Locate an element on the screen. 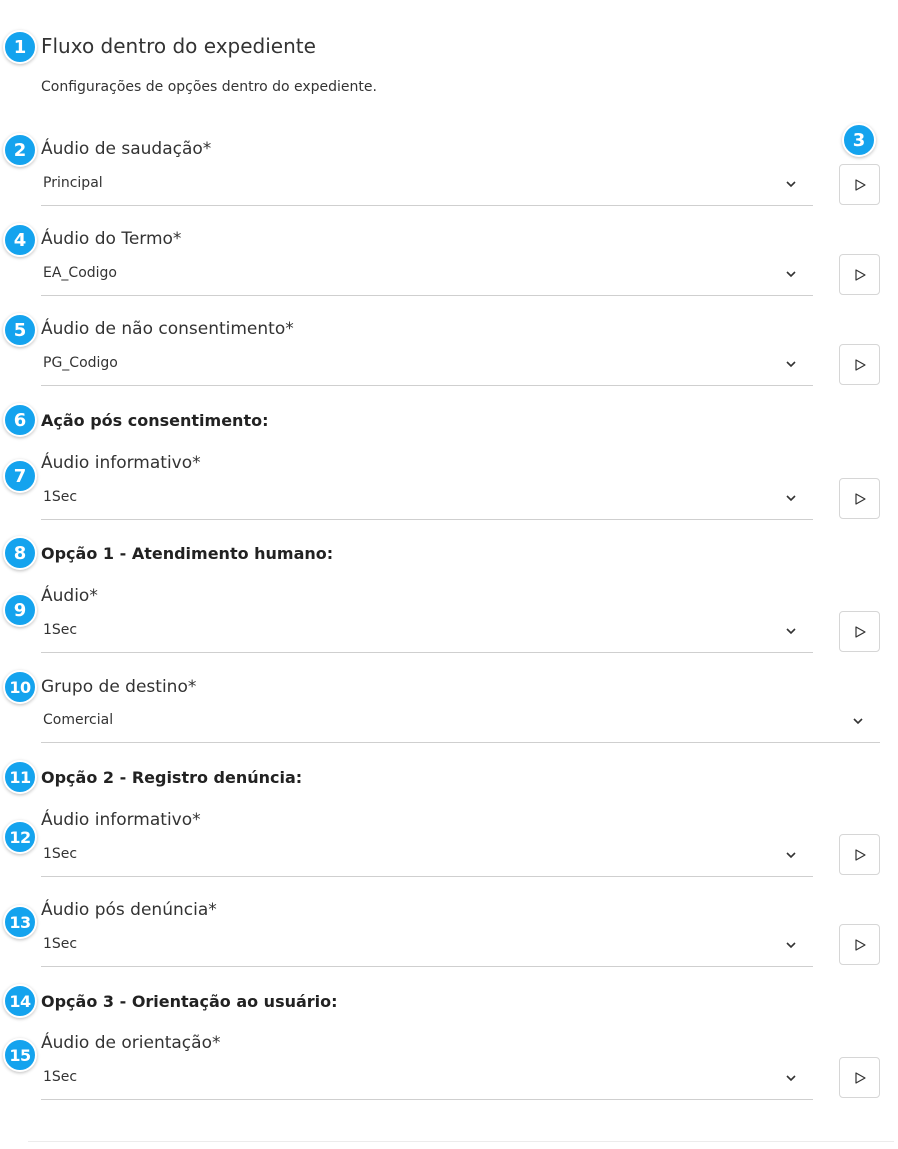 The width and height of the screenshot is (898, 1149). play-audio-orientacao-button is located at coordinates (859, 1077).